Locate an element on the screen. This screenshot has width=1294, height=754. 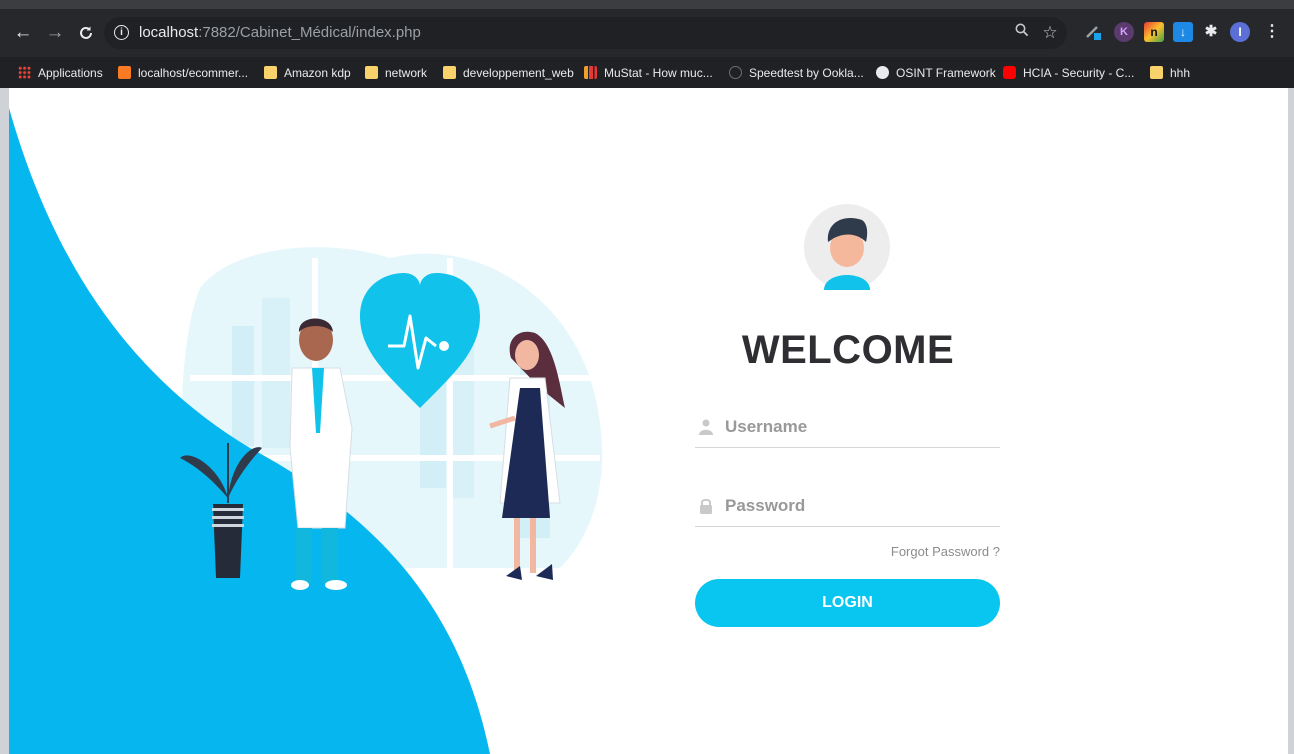
puzzle-icon: ✱ is located at coordinates (1211, 32).